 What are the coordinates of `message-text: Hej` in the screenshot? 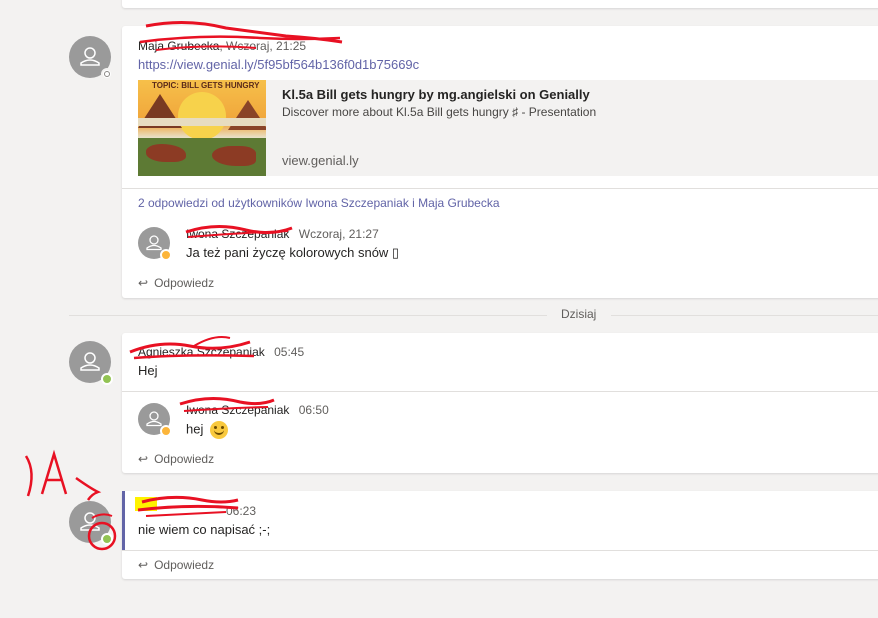 It's located at (148, 370).